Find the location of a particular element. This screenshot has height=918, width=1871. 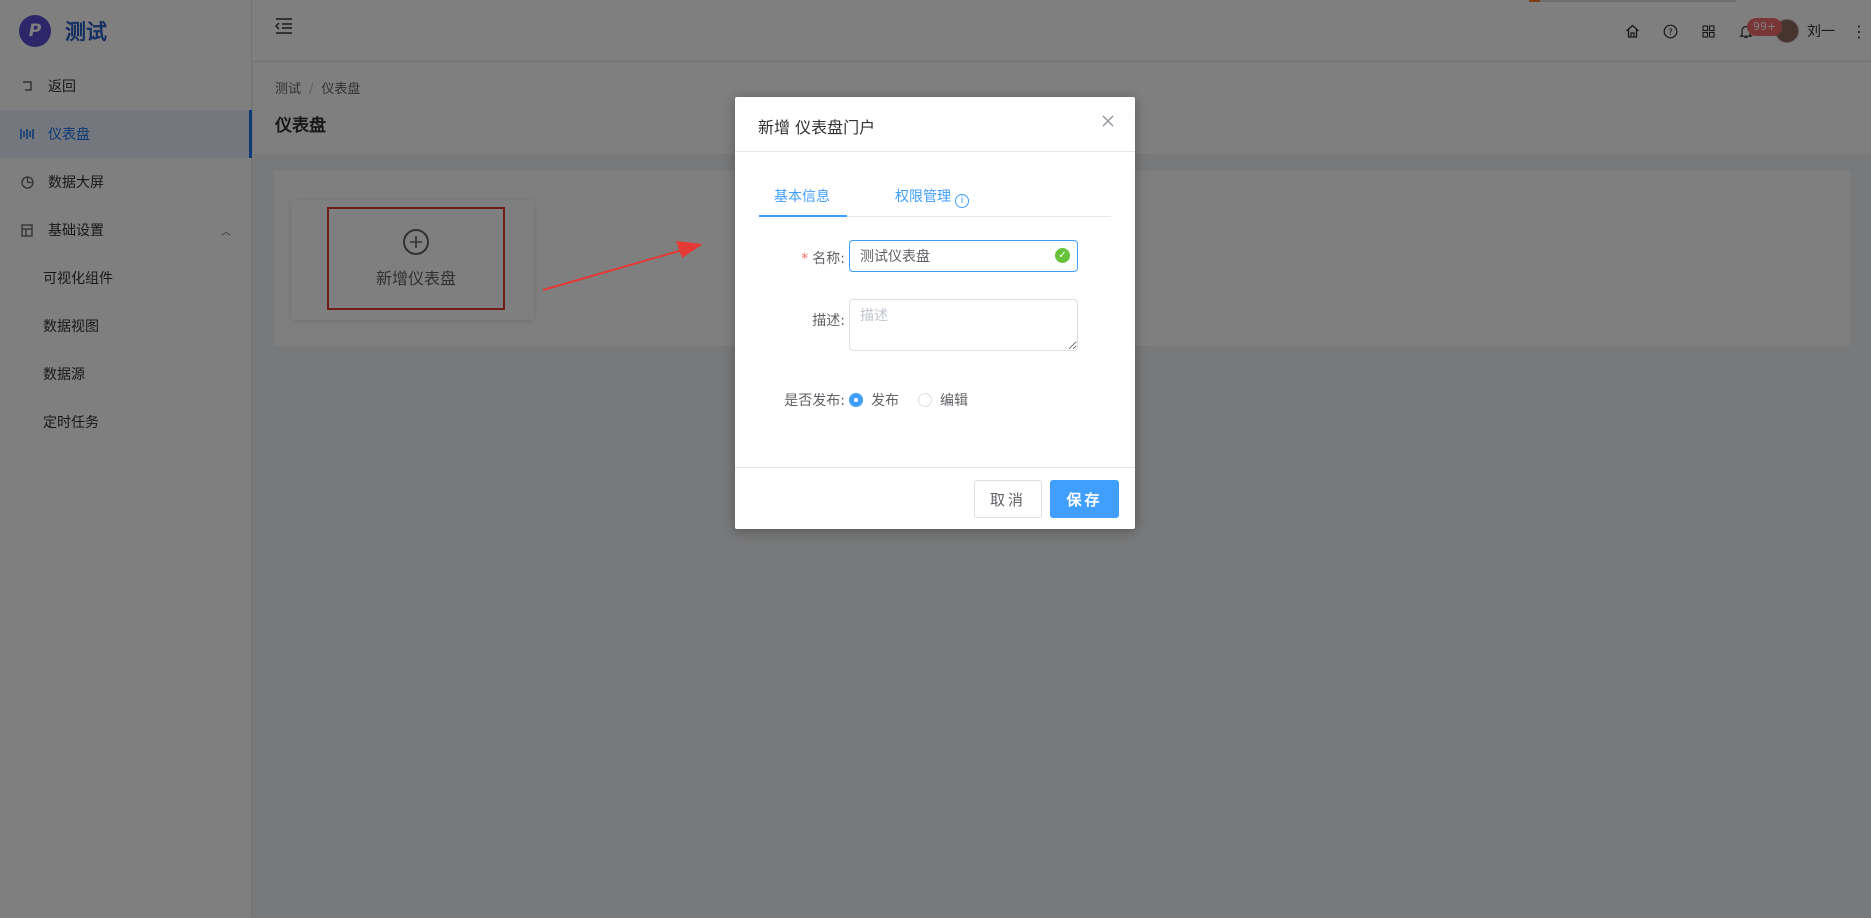

publish-radio-edit: 编辑 is located at coordinates (943, 400).